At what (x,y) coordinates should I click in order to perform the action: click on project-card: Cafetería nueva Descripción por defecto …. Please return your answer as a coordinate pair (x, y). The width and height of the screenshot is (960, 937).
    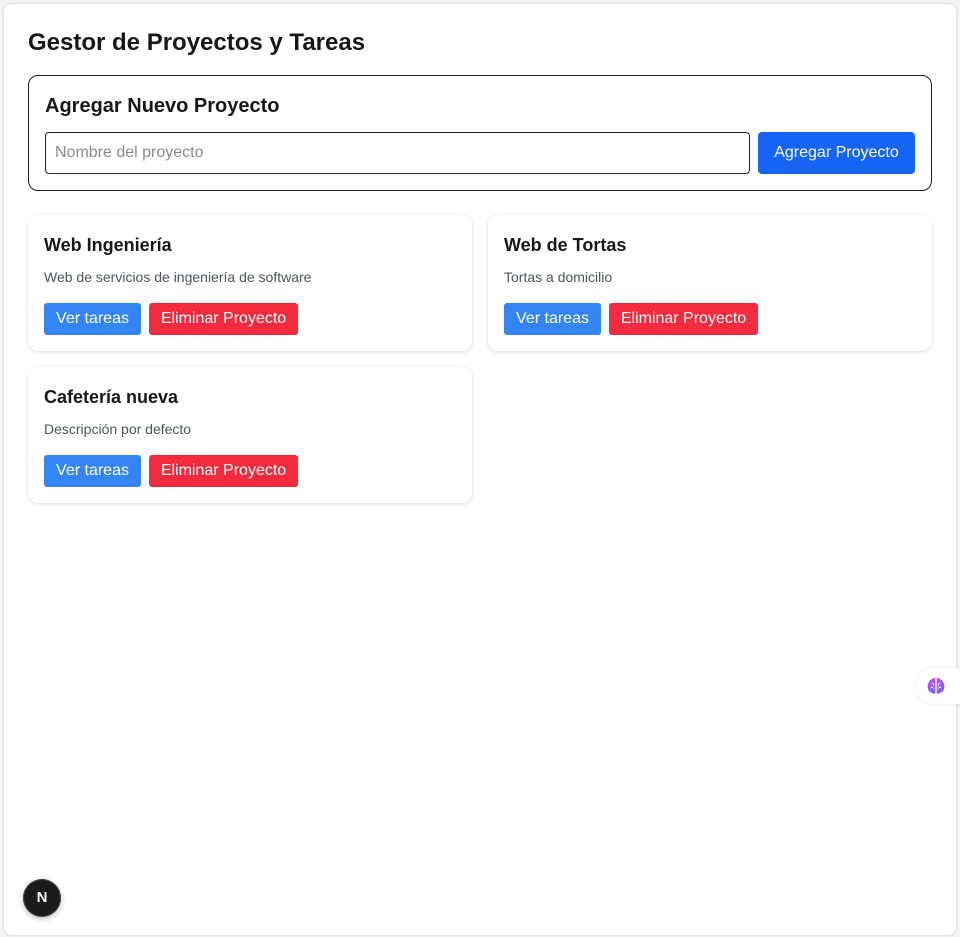
    Looking at the image, I should click on (250, 435).